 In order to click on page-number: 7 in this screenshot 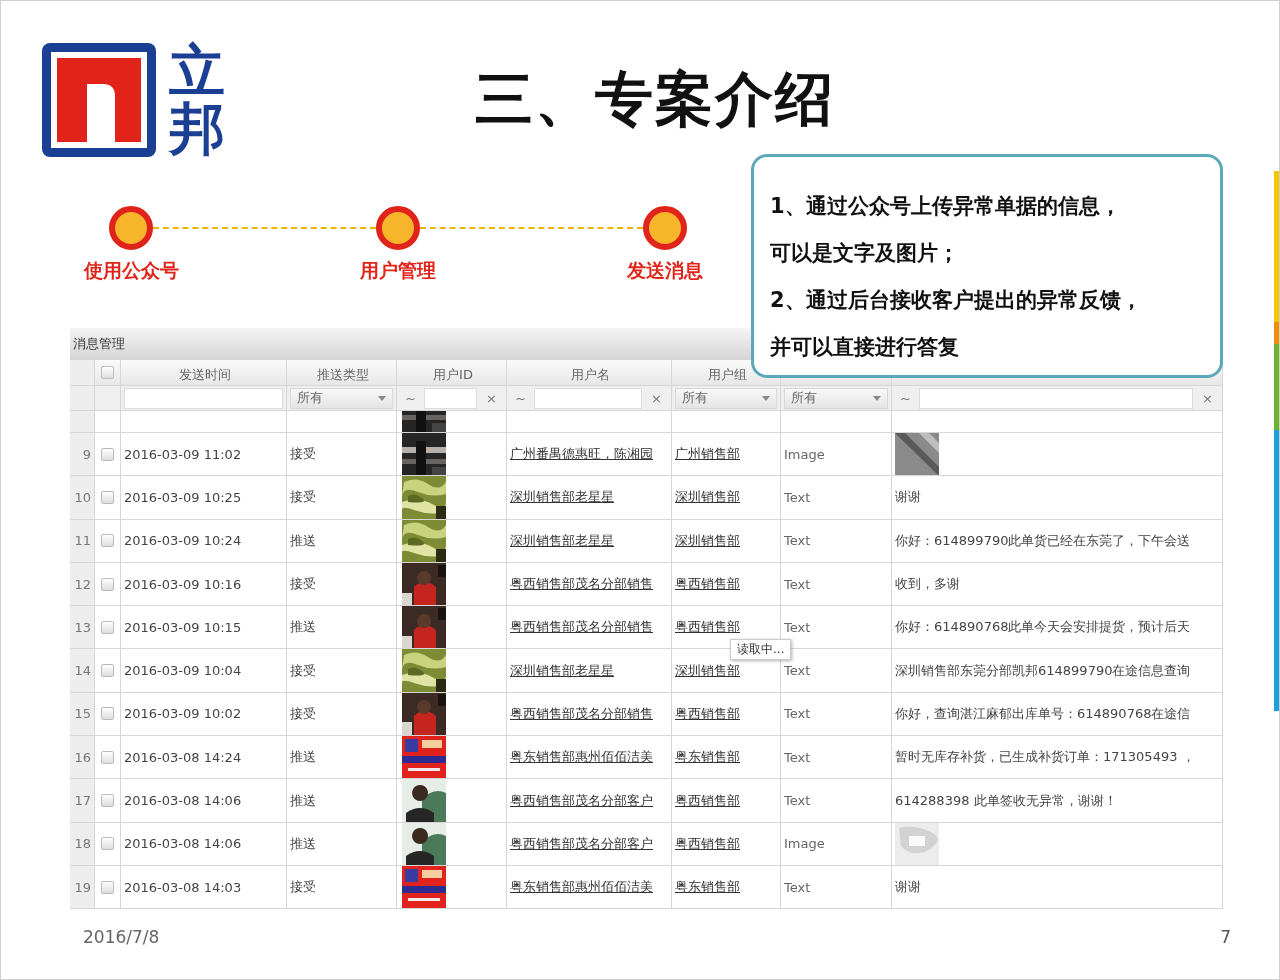, I will do `click(1225, 937)`.